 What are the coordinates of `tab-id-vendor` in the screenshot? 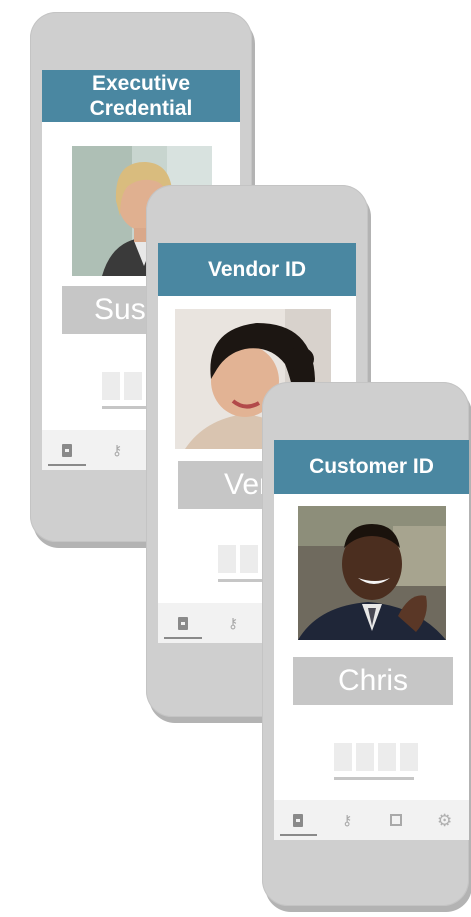 It's located at (183, 623).